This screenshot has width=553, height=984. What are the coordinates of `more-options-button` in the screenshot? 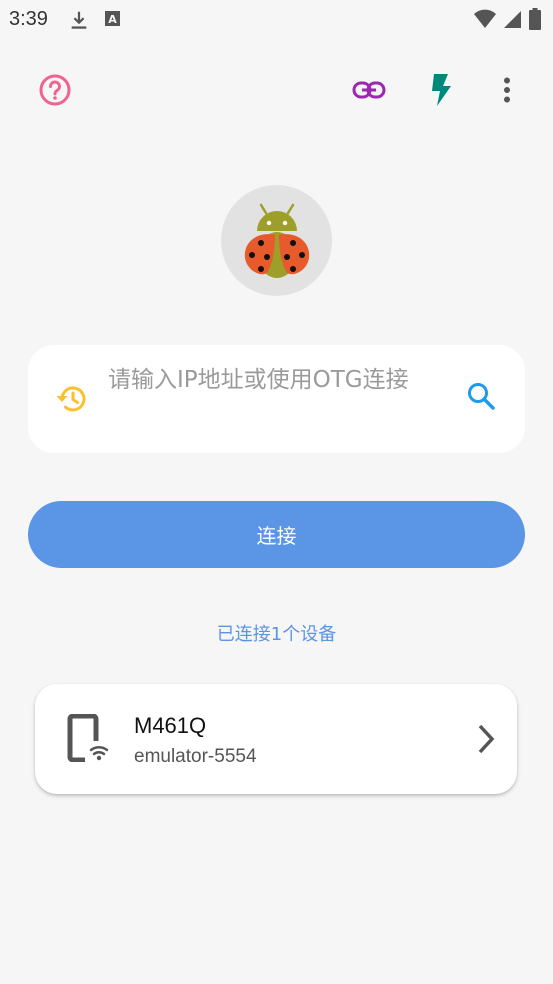 It's located at (507, 92).